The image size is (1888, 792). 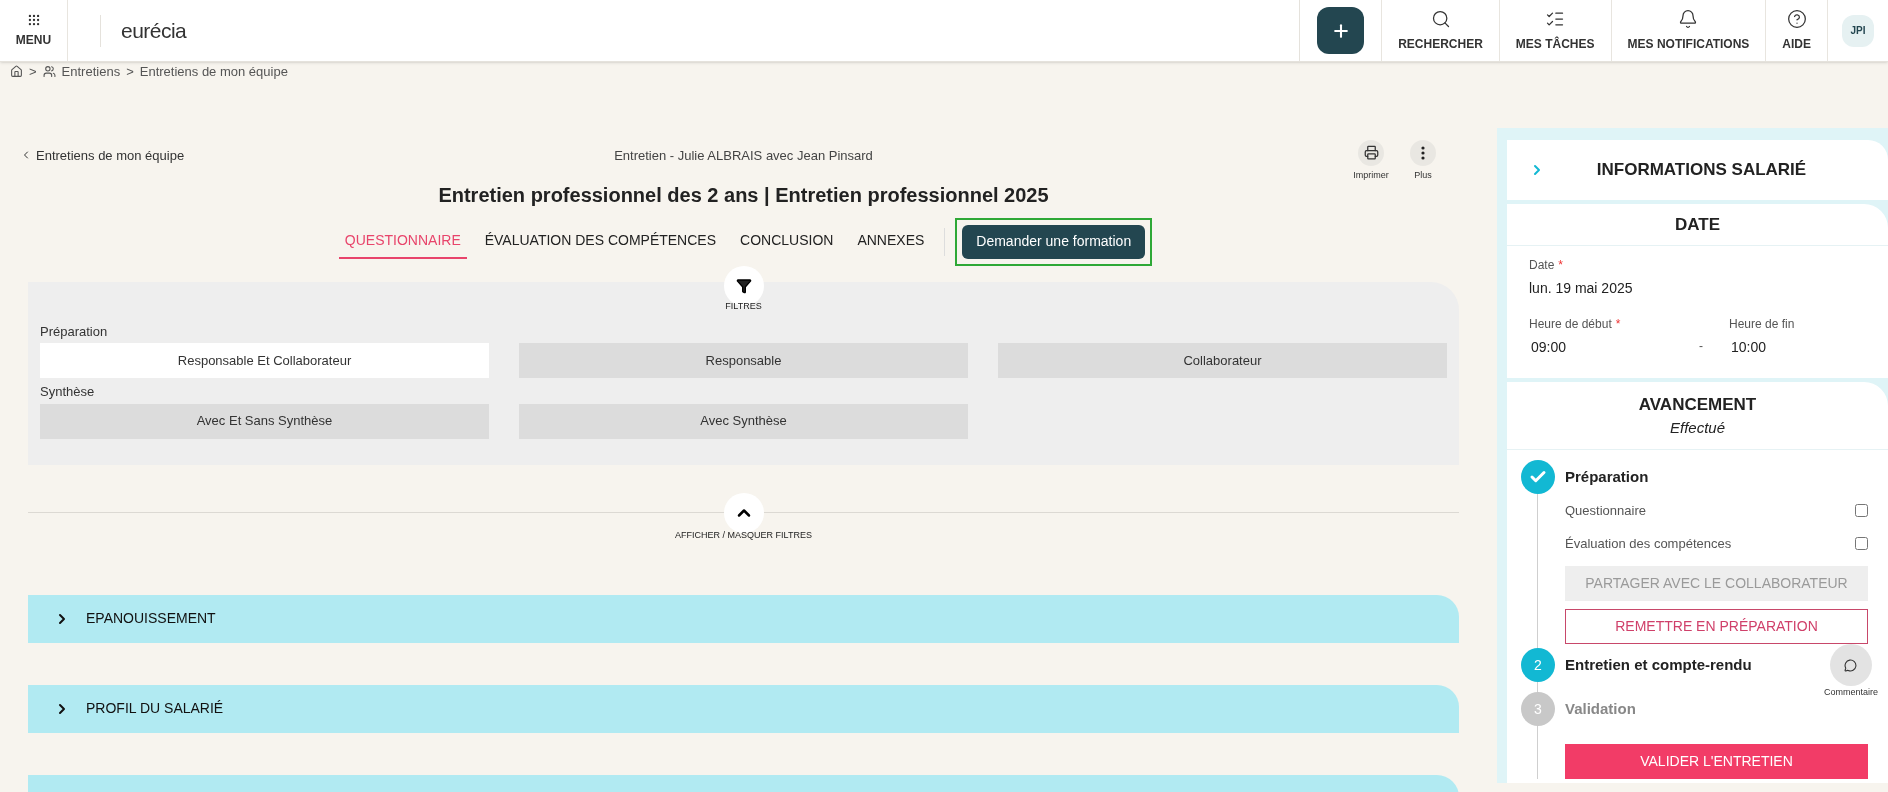 I want to click on grid-icon, so click(x=33, y=19).